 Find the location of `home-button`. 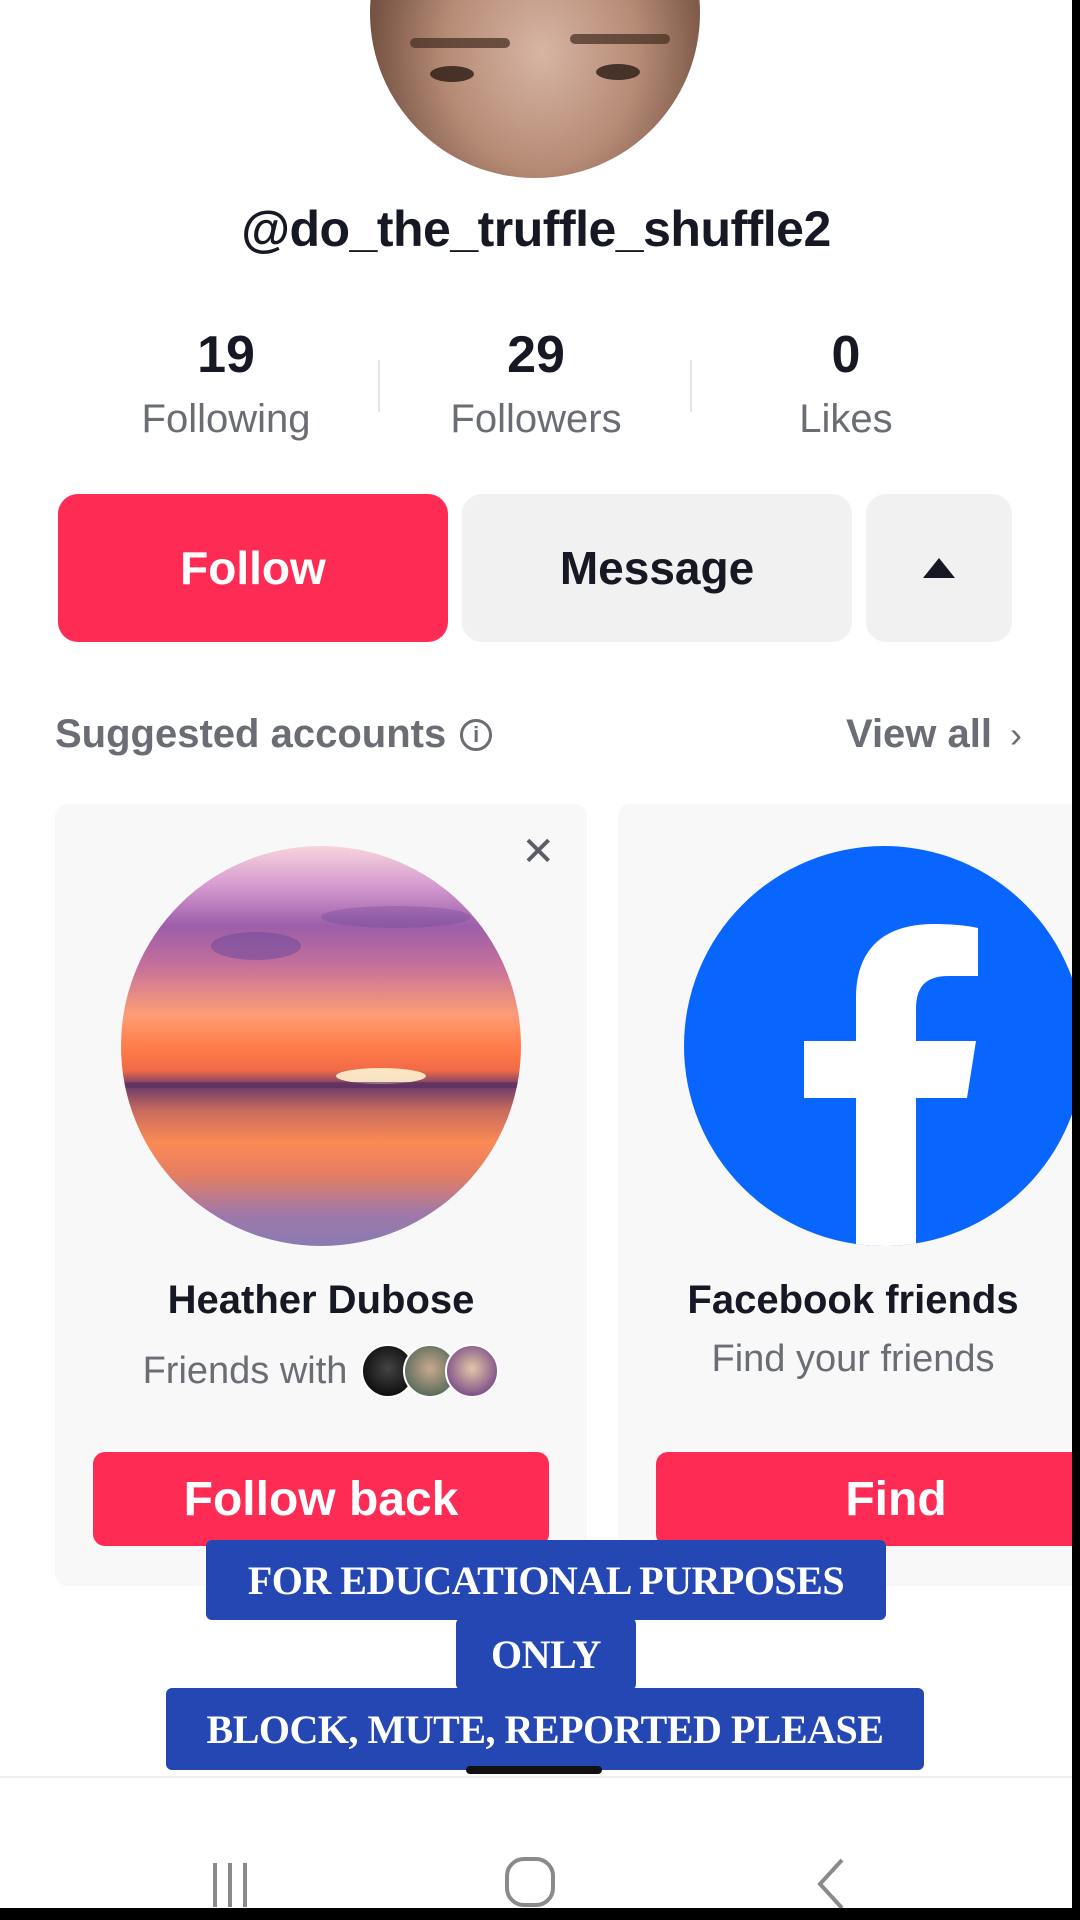

home-button is located at coordinates (530, 1881).